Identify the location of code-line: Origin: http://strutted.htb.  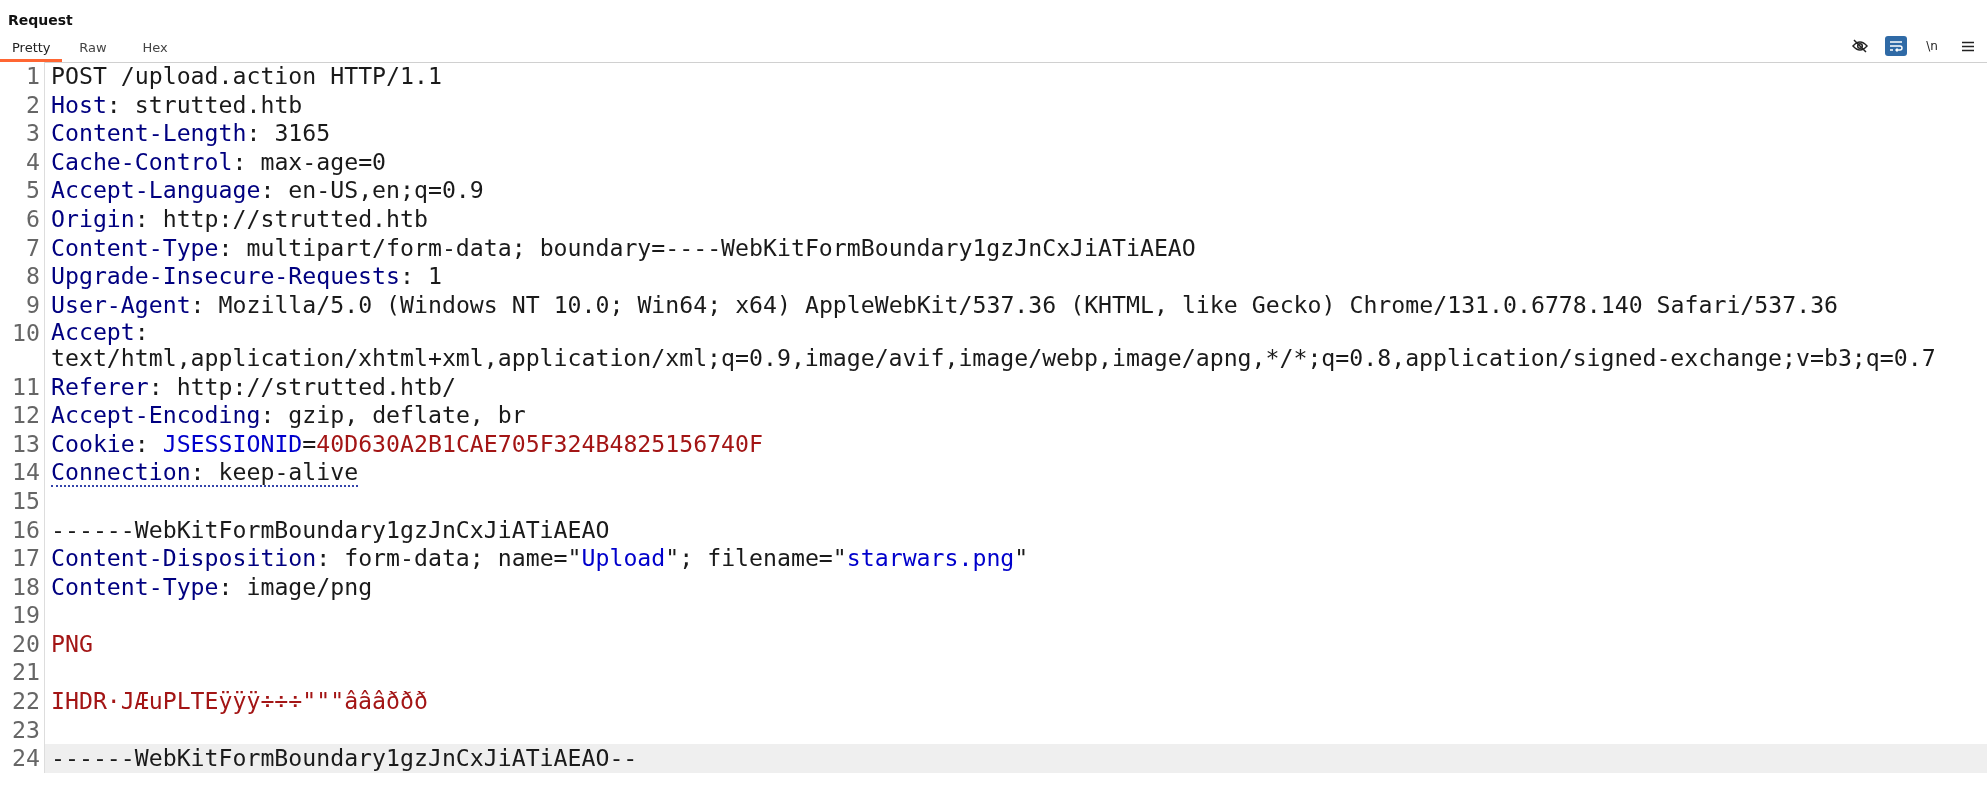
(239, 219).